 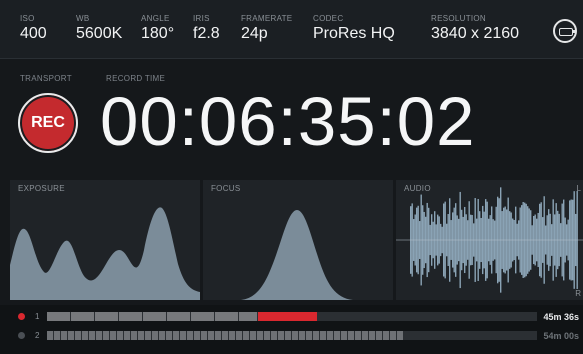 I want to click on iso-setting: ISO 400, so click(x=33, y=28).